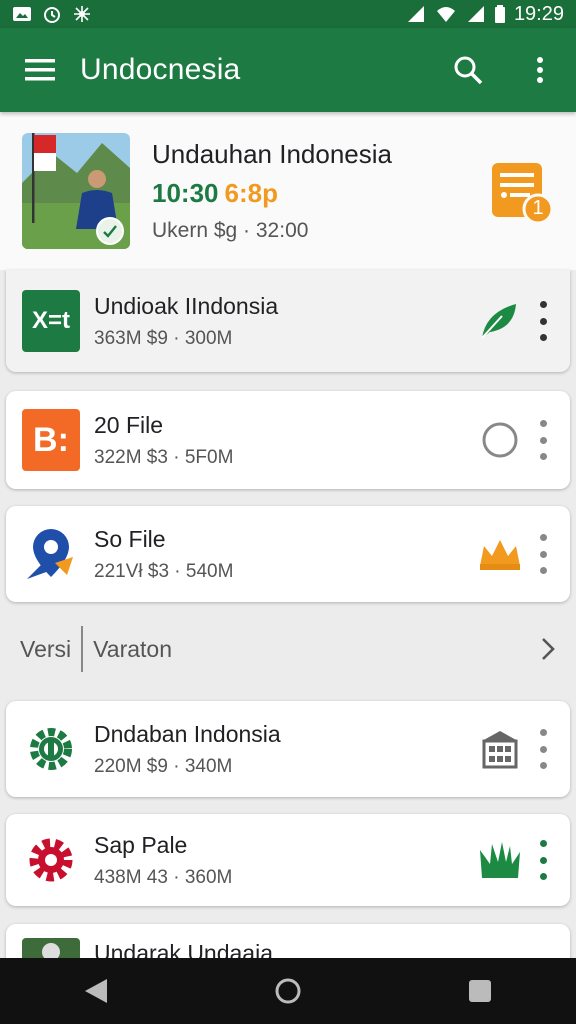 Image resolution: width=576 pixels, height=1024 pixels. What do you see at coordinates (321, 193) in the screenshot?
I see `featured-times: 10:30 6:8p` at bounding box center [321, 193].